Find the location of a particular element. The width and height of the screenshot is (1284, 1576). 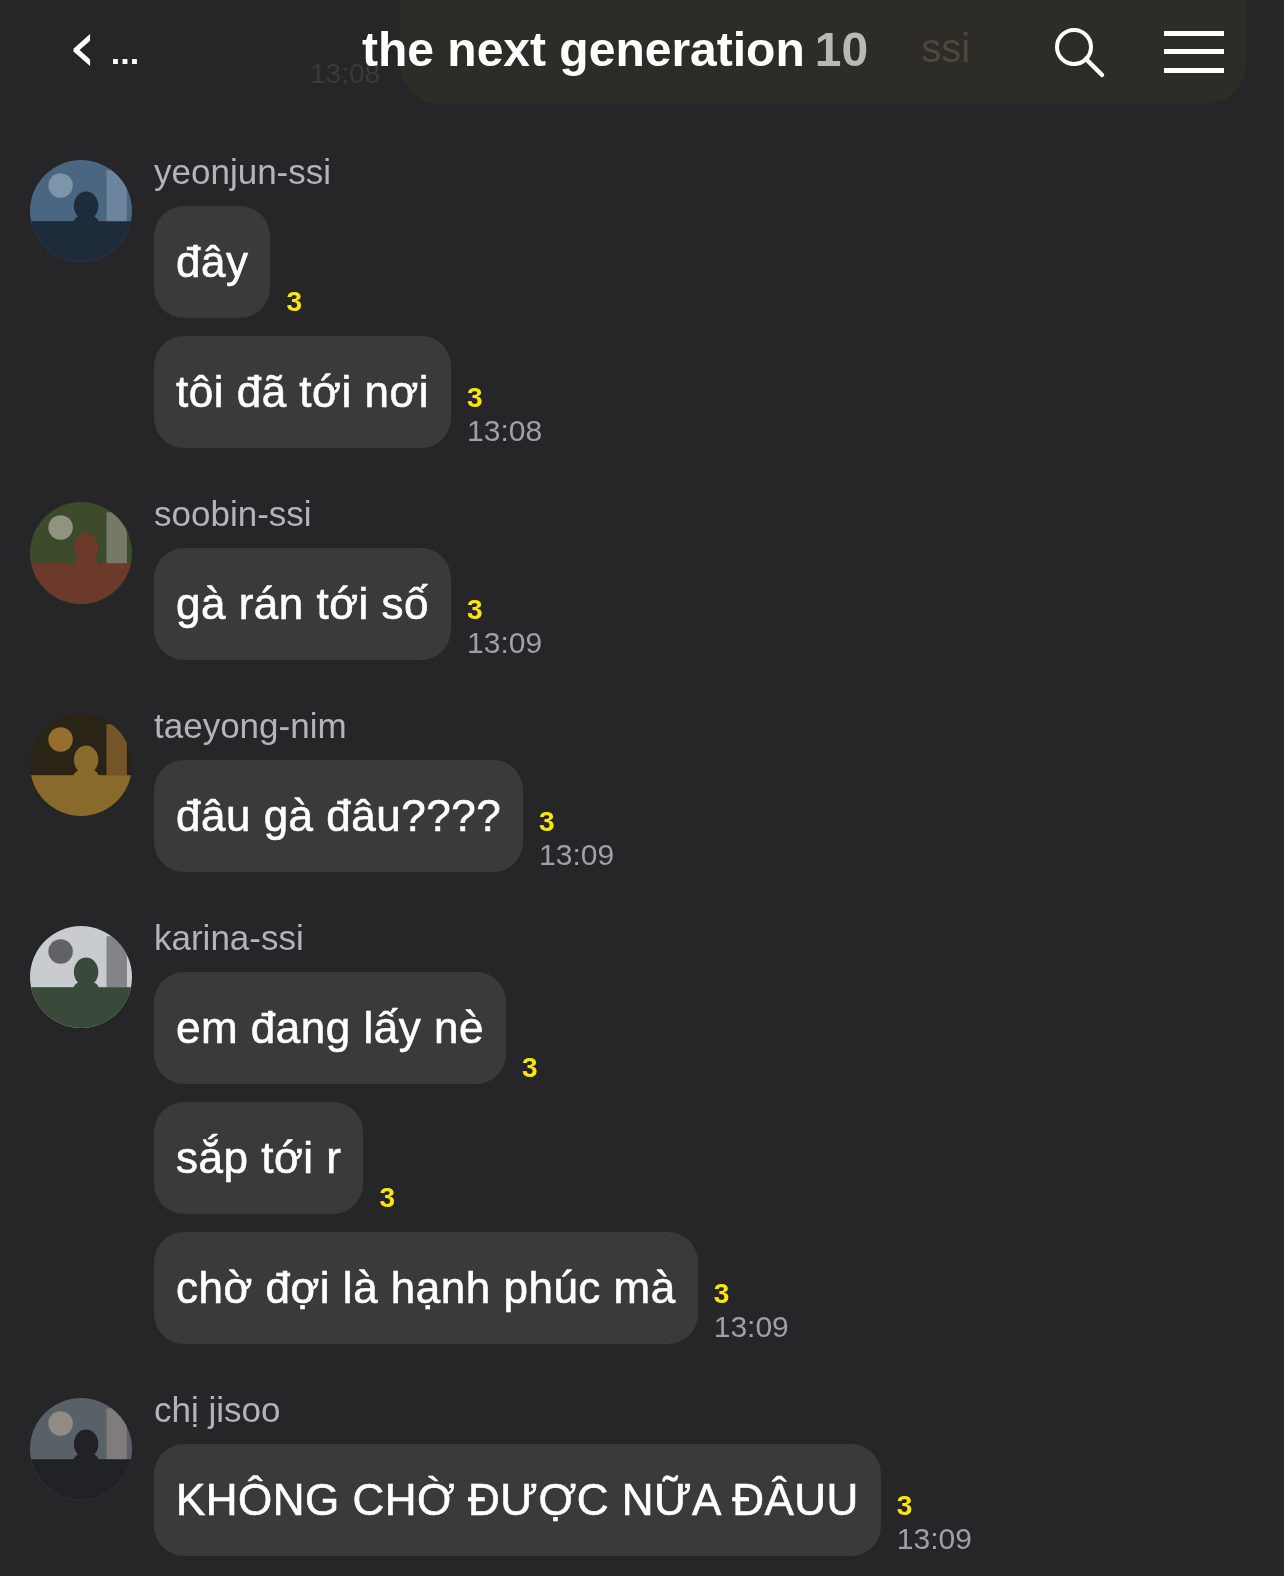

message-bubble: gà rán tới số is located at coordinates (303, 604).